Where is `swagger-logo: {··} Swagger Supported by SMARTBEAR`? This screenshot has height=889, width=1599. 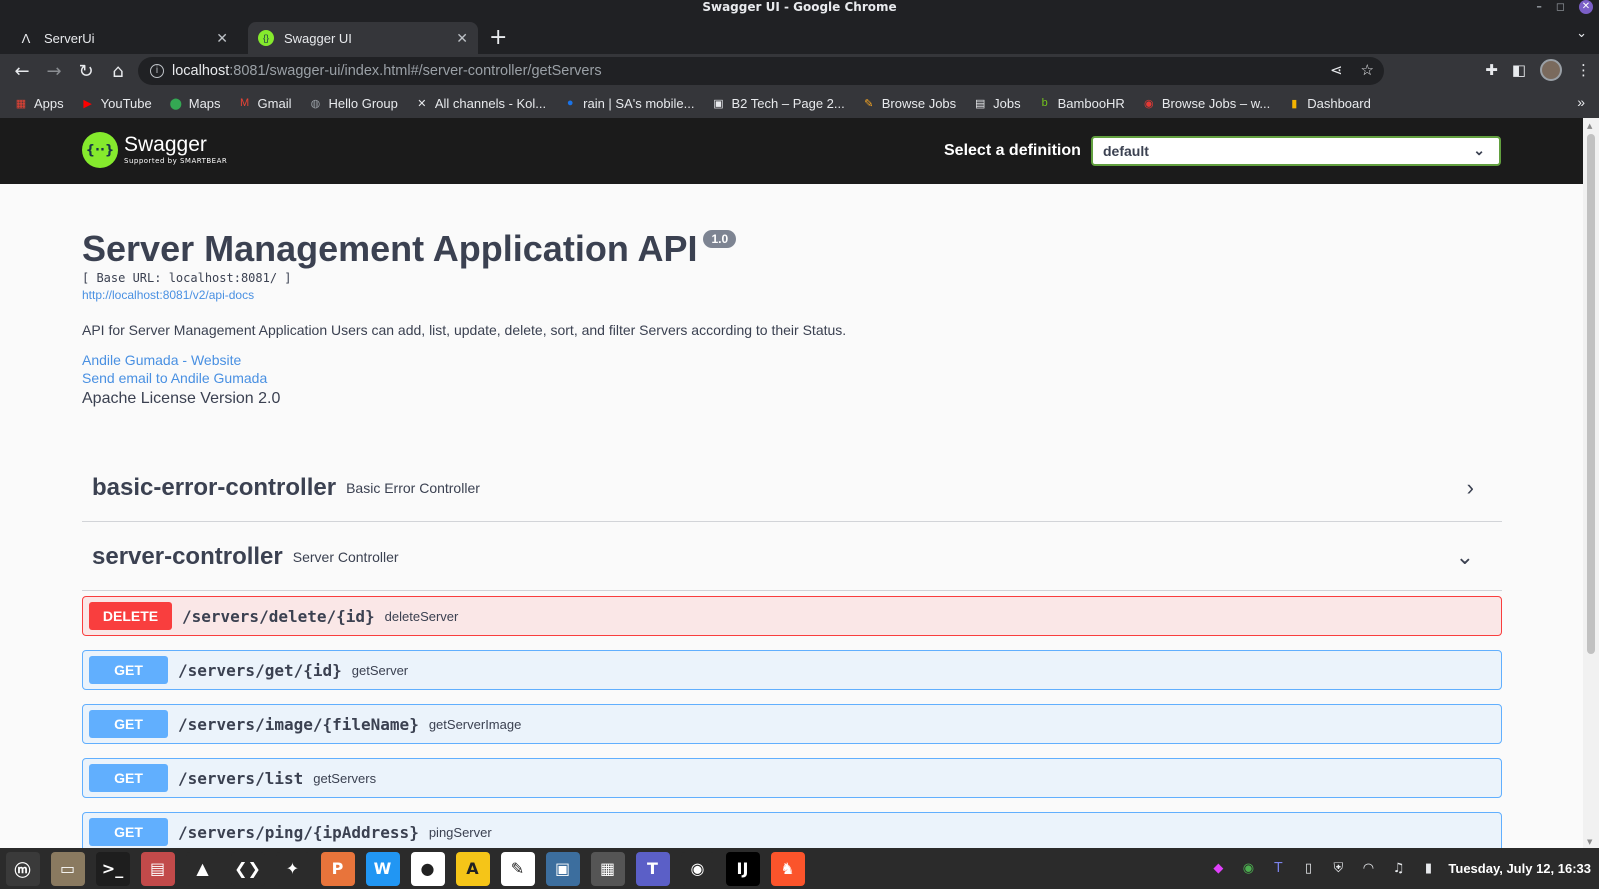 swagger-logo: {··} Swagger Supported by SMARTBEAR is located at coordinates (154, 150).